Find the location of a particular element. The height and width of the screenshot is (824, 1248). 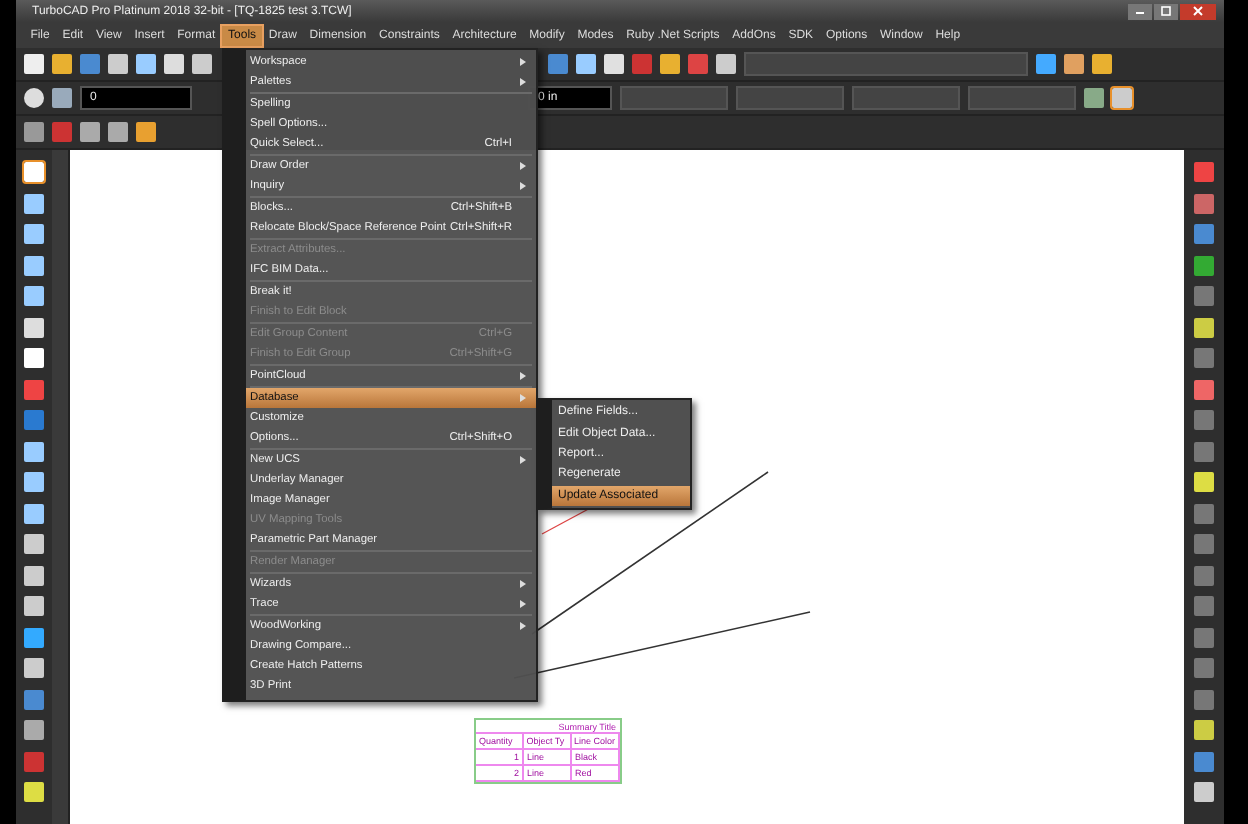

maximize-icon is located at coordinates (1166, 11).